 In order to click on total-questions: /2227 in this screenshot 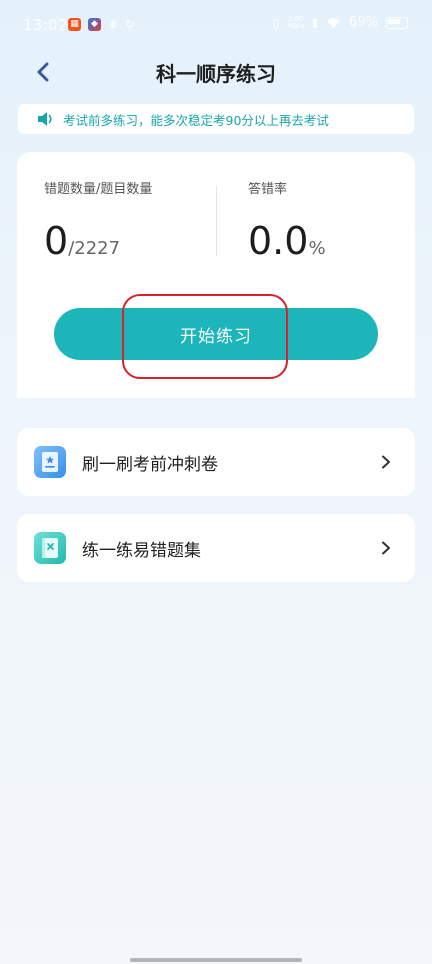, I will do `click(94, 248)`.